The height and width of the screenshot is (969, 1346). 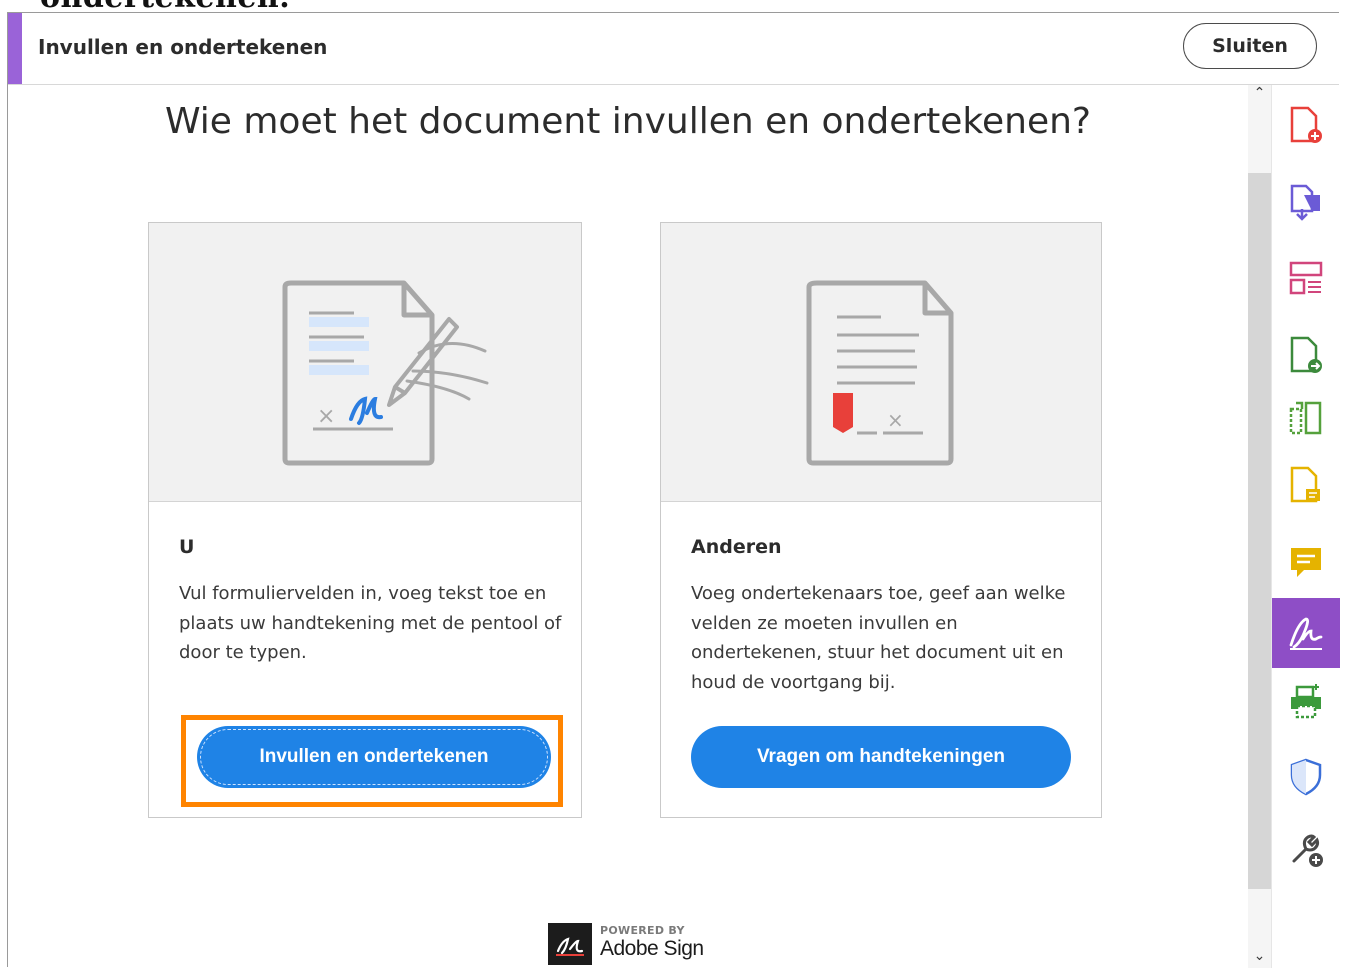 I want to click on header-accent-bar, so click(x=15, y=48).